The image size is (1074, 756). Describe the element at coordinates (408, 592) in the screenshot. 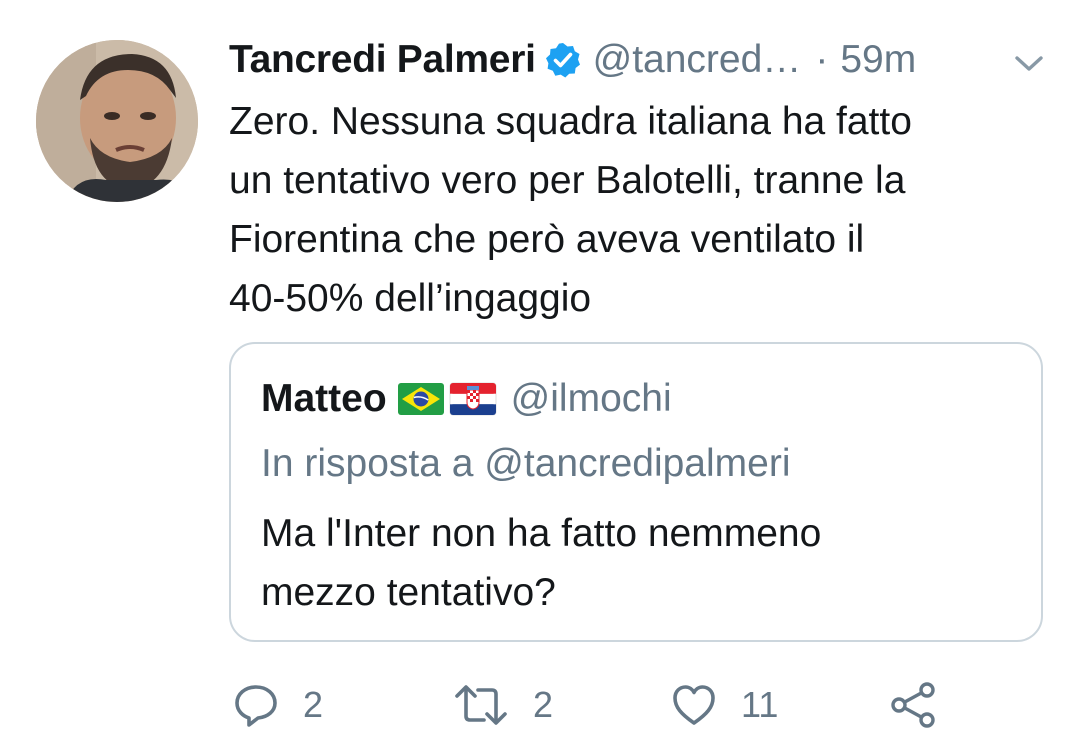

I see `quoted-text-line: mezzo tentativo?` at that location.